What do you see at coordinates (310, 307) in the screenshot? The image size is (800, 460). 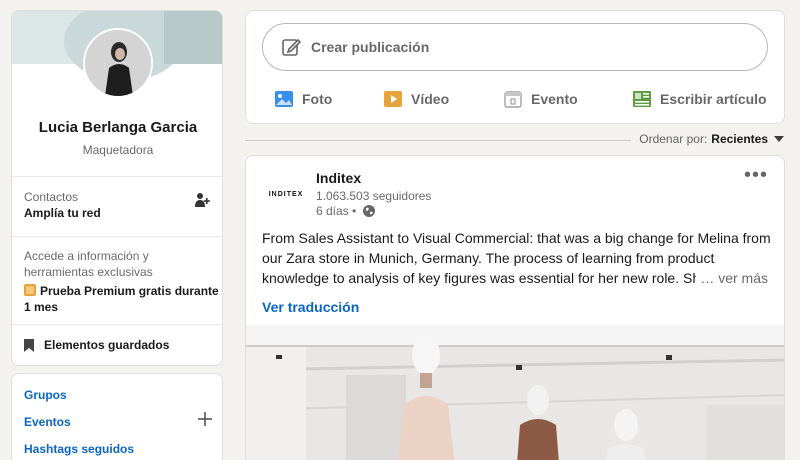 I see `see-translation-link: Ver traducción` at bounding box center [310, 307].